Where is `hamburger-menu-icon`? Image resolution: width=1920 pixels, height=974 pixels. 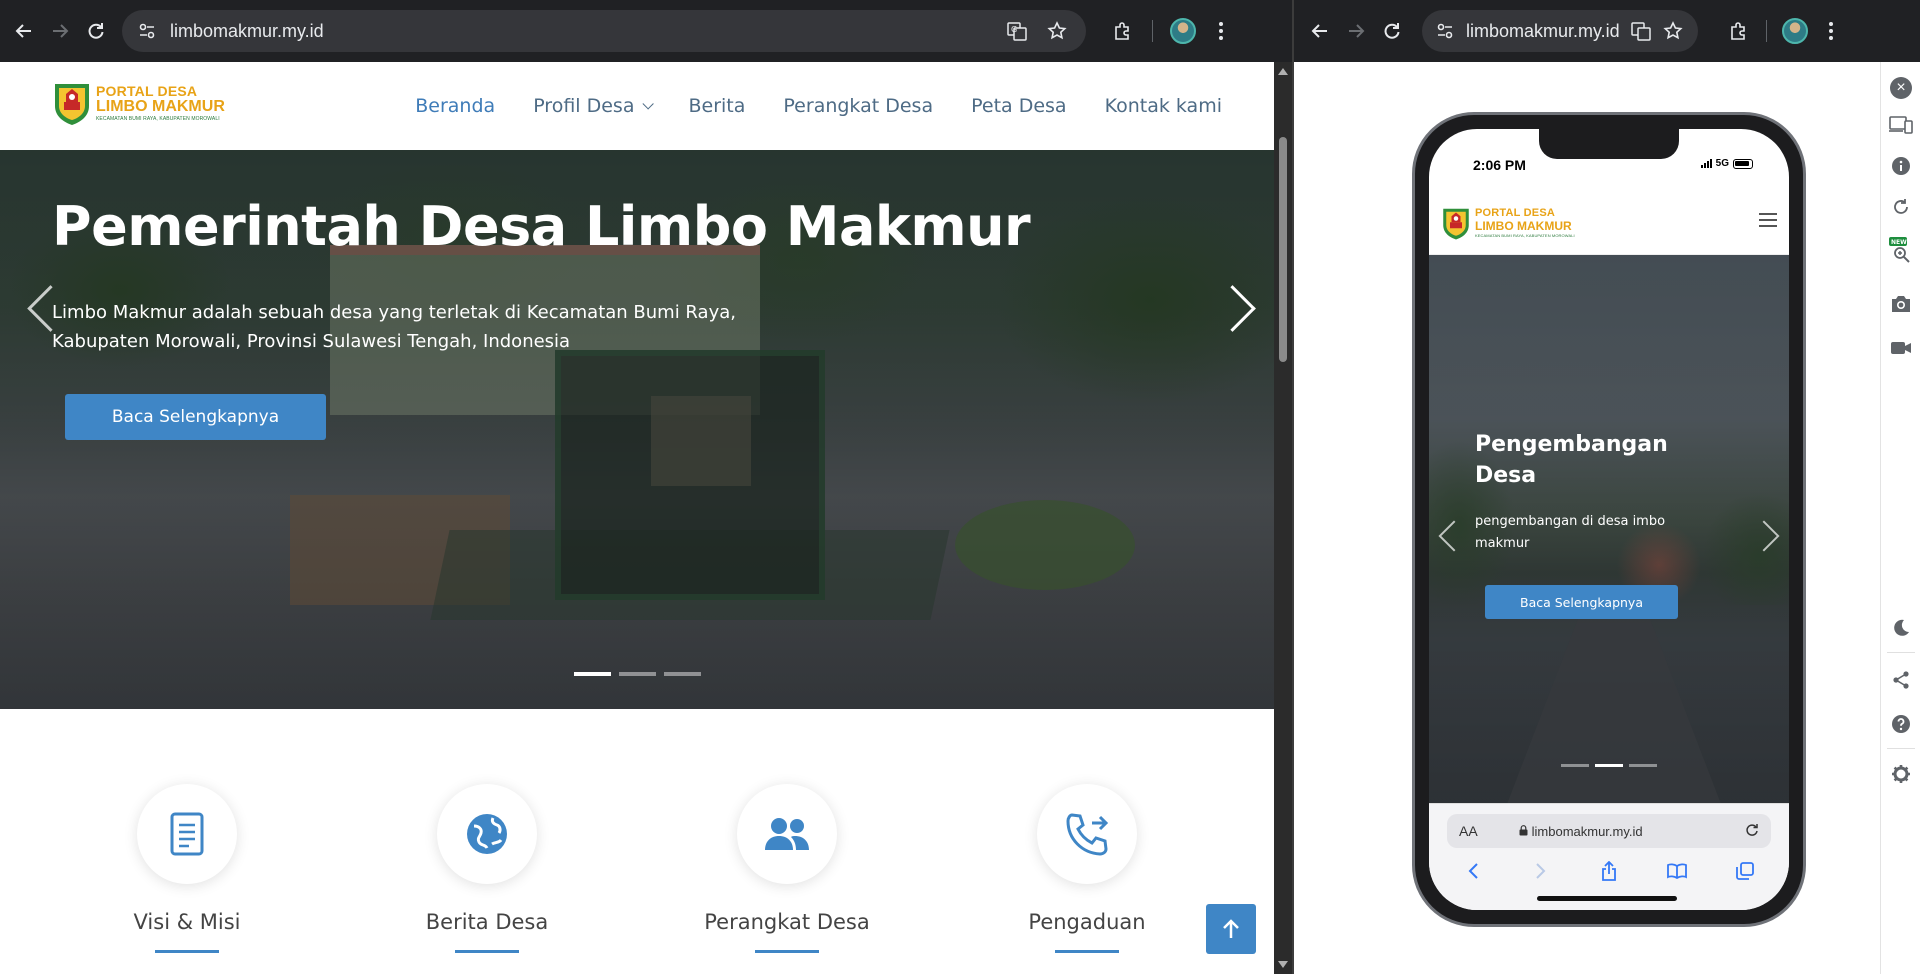 hamburger-menu-icon is located at coordinates (1768, 220).